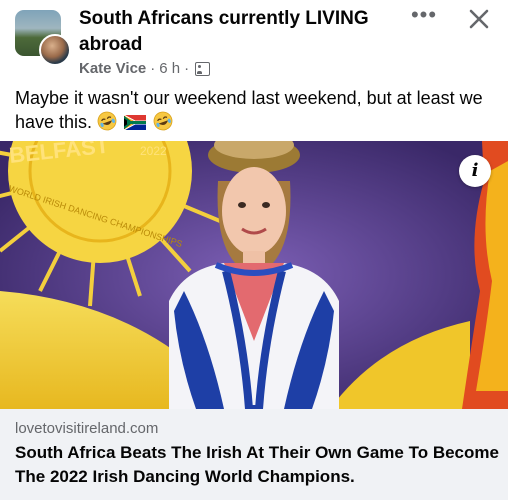 The height and width of the screenshot is (500, 508). What do you see at coordinates (135, 121) in the screenshot?
I see `south-africa-flag-emoji` at bounding box center [135, 121].